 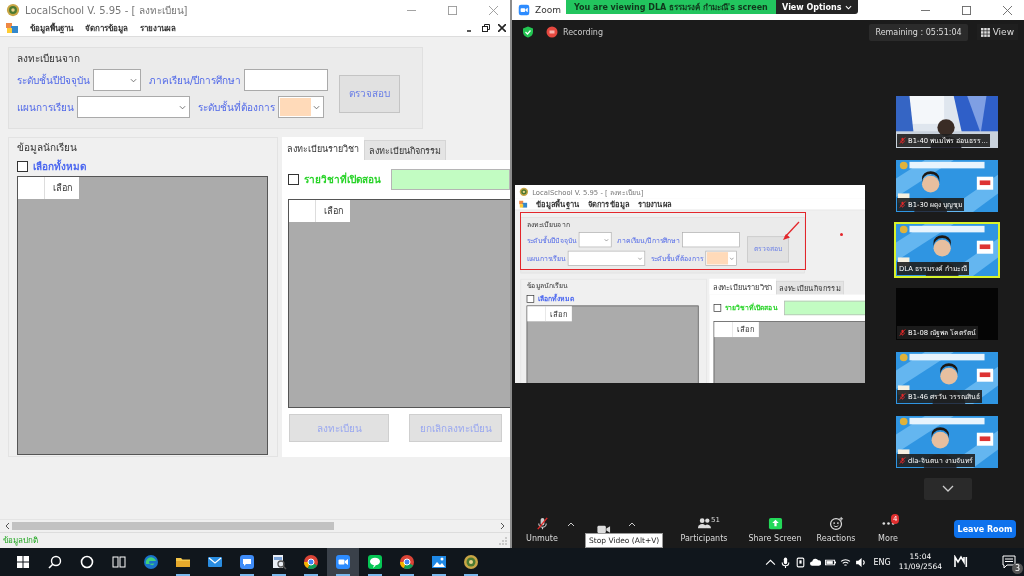 What do you see at coordinates (583, 32) in the screenshot?
I see `recording-label: Recording` at bounding box center [583, 32].